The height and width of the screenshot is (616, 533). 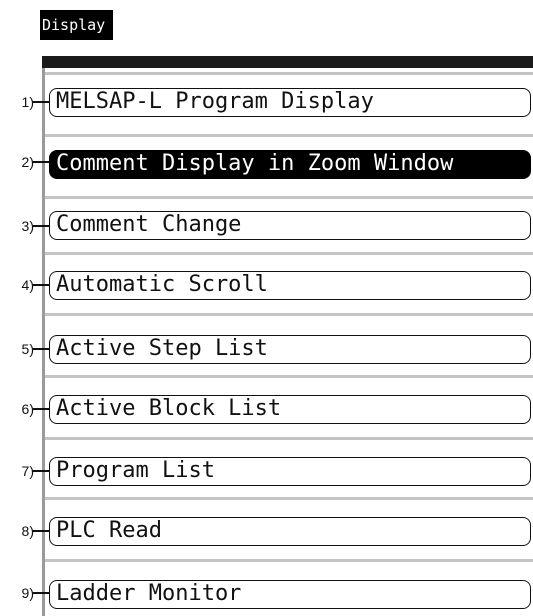 I want to click on menu-item-ladder-monitor: Ladder Monitor, so click(x=290, y=594).